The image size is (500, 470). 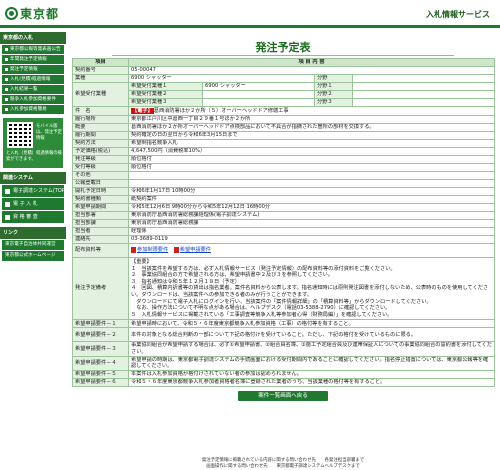 I want to click on tokyo-emblem-icon, so click(x=11, y=13).